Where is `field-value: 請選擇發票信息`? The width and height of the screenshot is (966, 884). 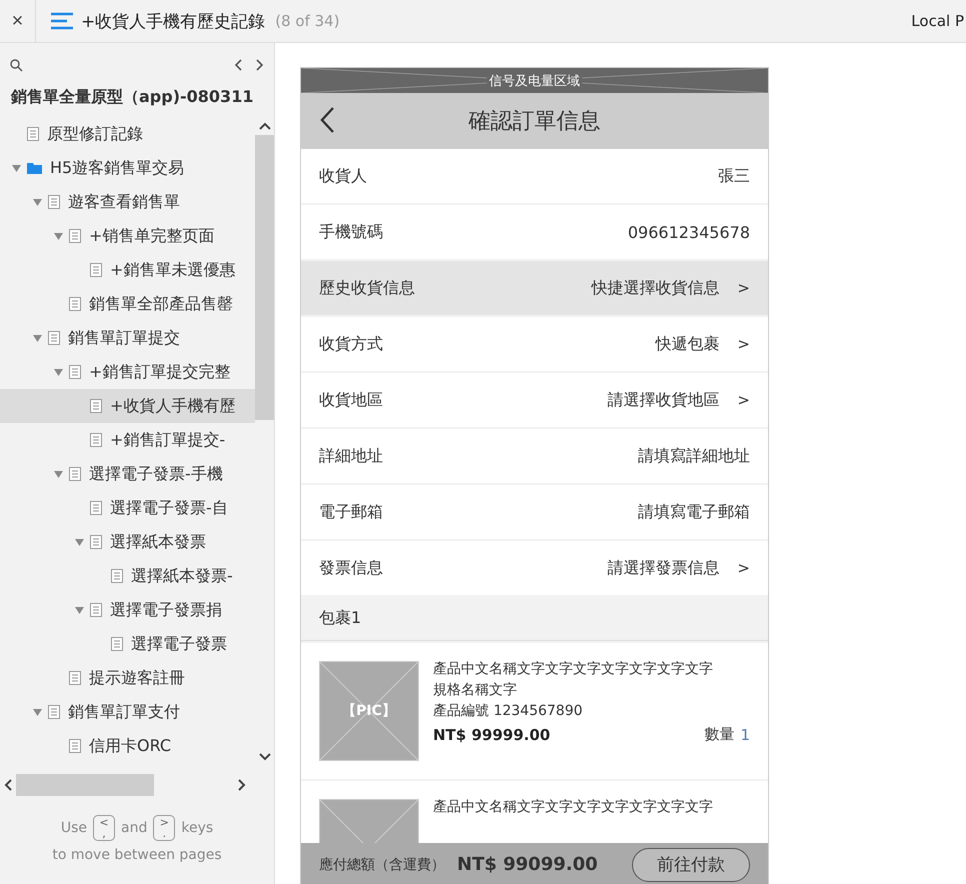
field-value: 請選擇發票信息 is located at coordinates (663, 568).